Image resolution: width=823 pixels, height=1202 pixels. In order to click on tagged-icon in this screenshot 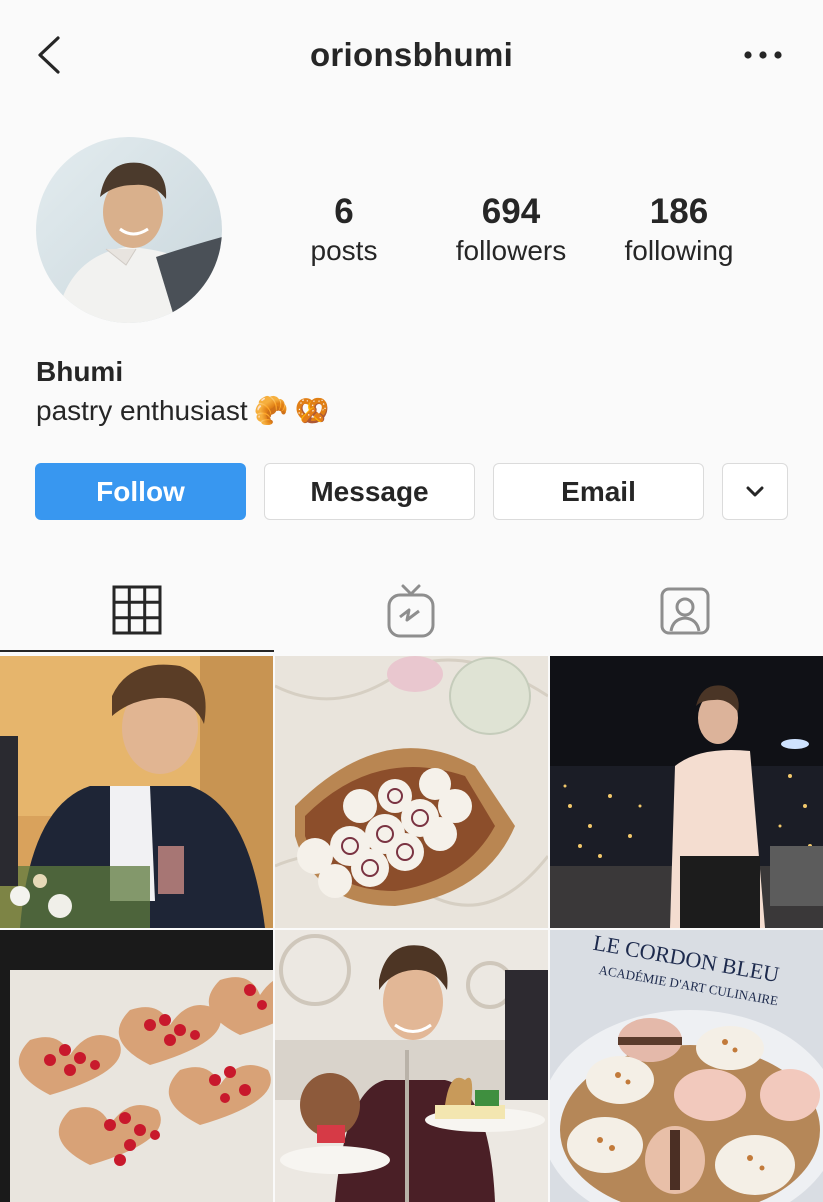, I will do `click(685, 611)`.